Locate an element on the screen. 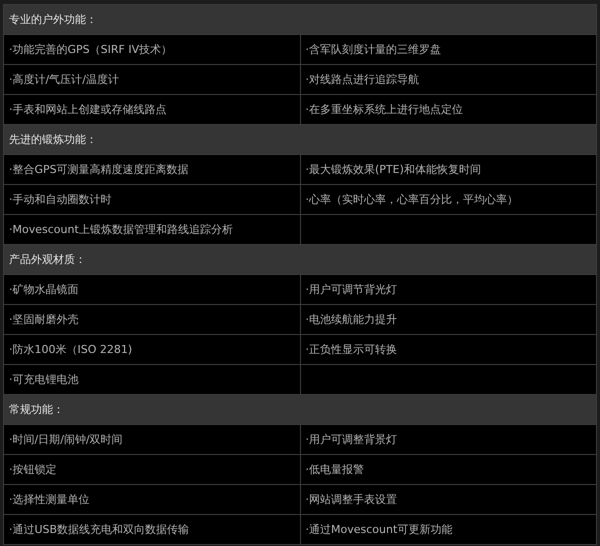 This screenshot has width=600, height=546. table-cell: ·低电量报警 is located at coordinates (448, 469).